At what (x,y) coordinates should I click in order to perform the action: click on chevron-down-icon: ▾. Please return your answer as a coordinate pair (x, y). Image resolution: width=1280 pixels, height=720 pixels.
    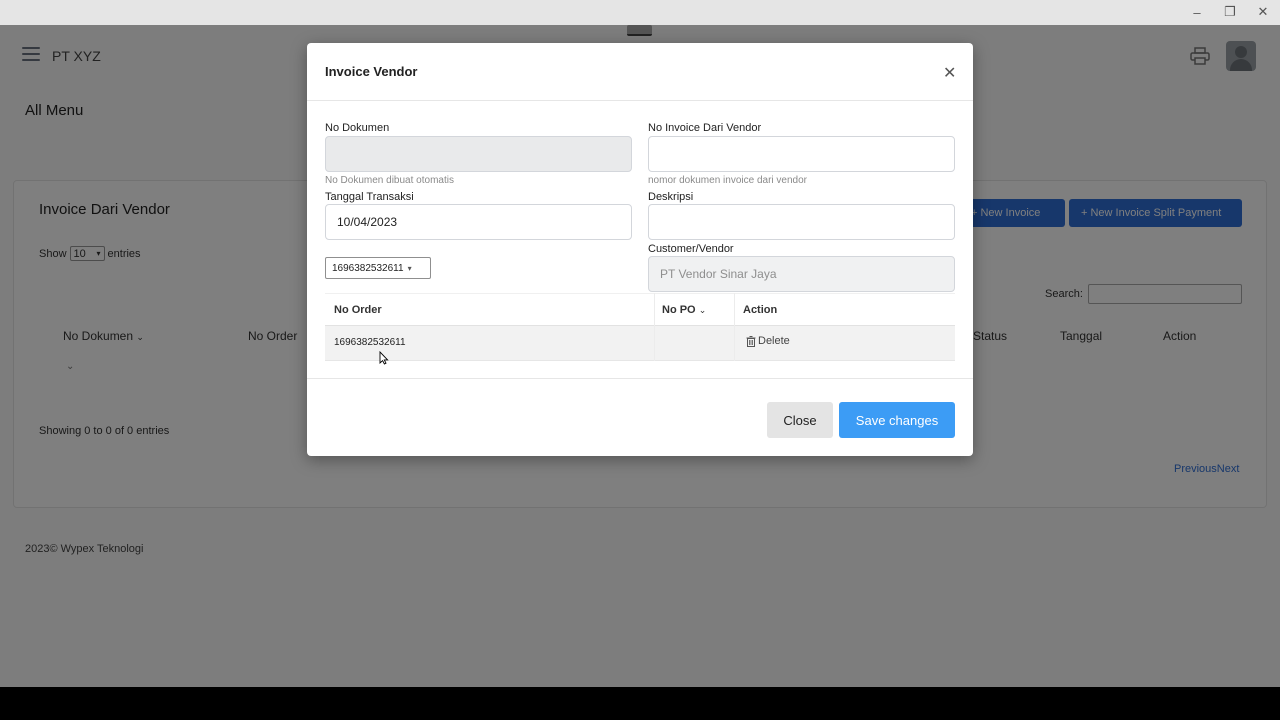
    Looking at the image, I should click on (409, 268).